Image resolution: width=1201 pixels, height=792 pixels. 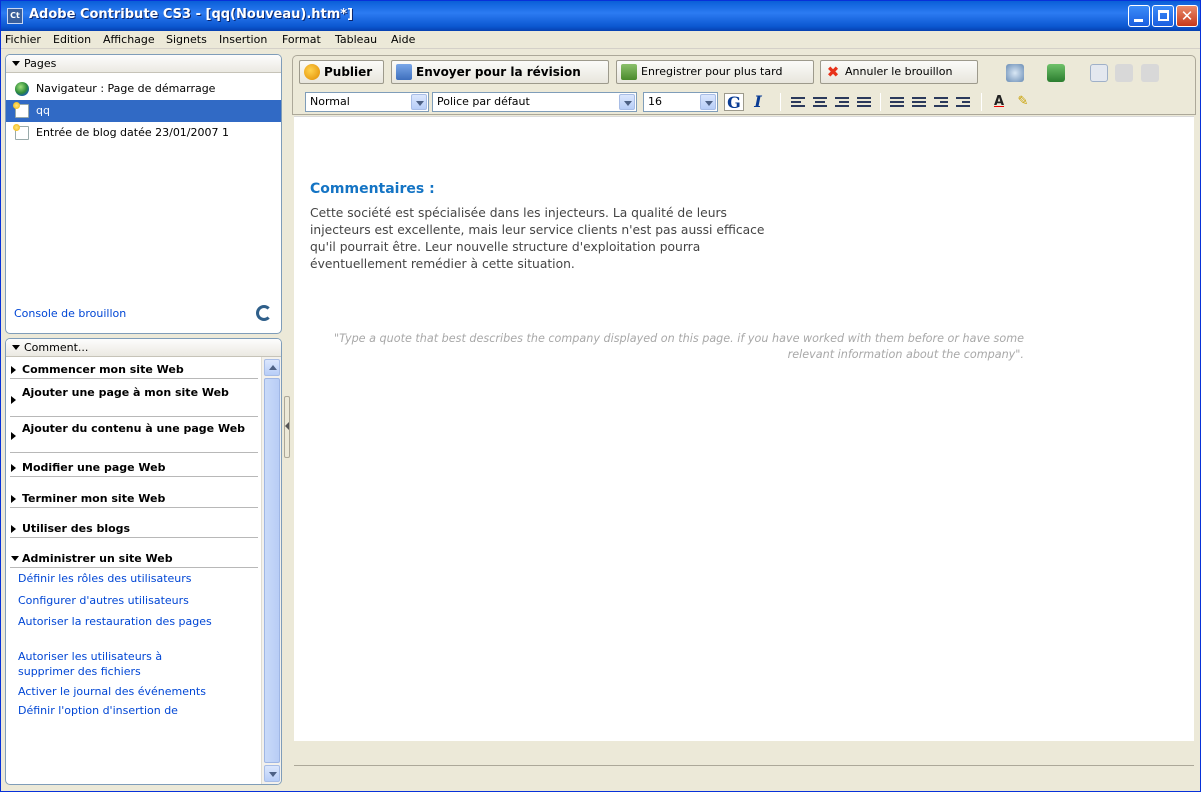 What do you see at coordinates (143, 89) in the screenshot?
I see `page-item-navigator: Navigateur : Page de démarrage` at bounding box center [143, 89].